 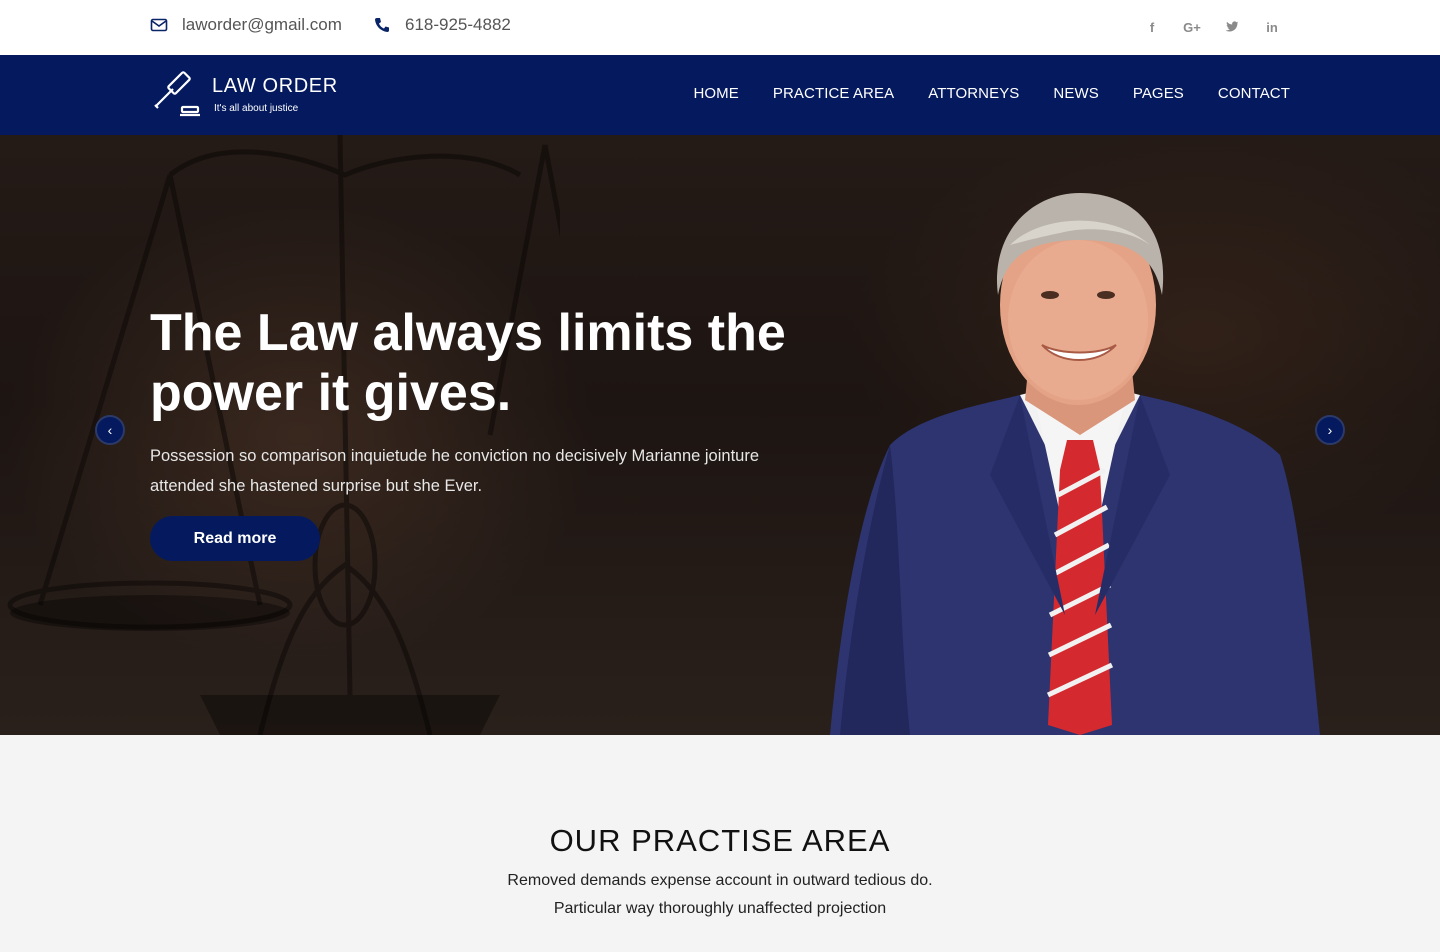 I want to click on phone-icon, so click(x=382, y=25).